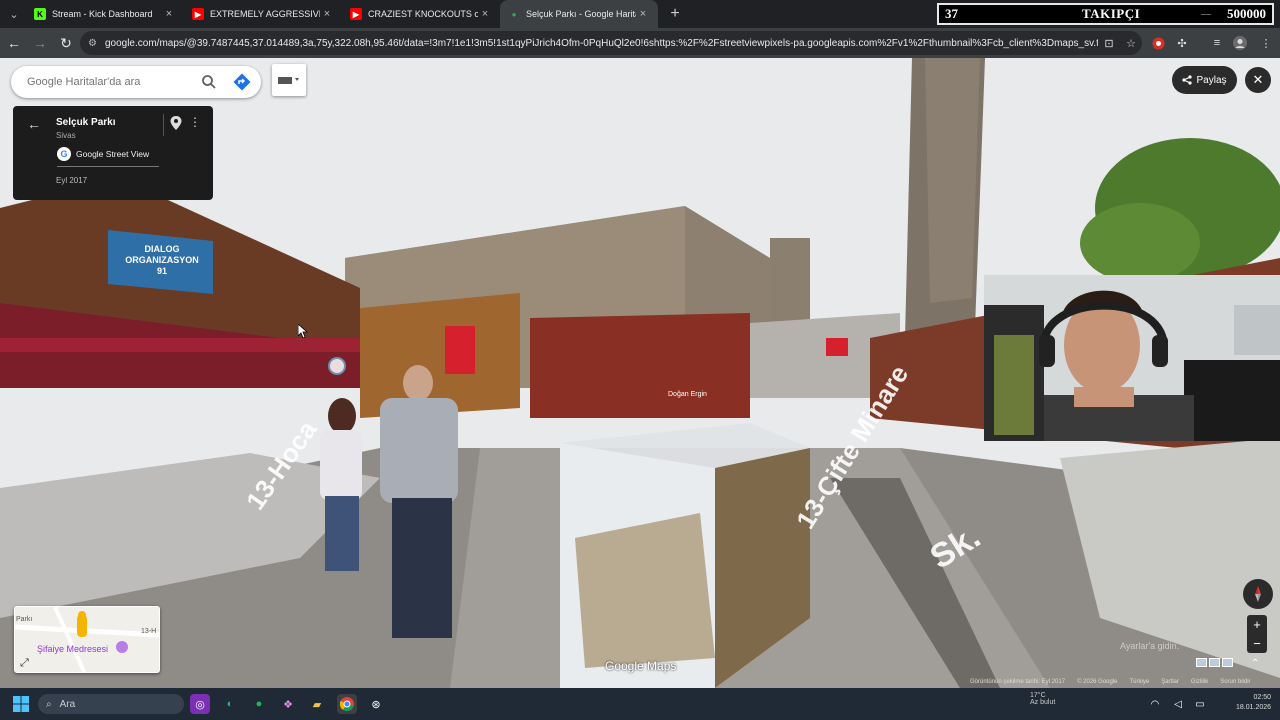 This screenshot has width=1280, height=720. What do you see at coordinates (40, 14) in the screenshot?
I see `tab-favicon-icon: K` at bounding box center [40, 14].